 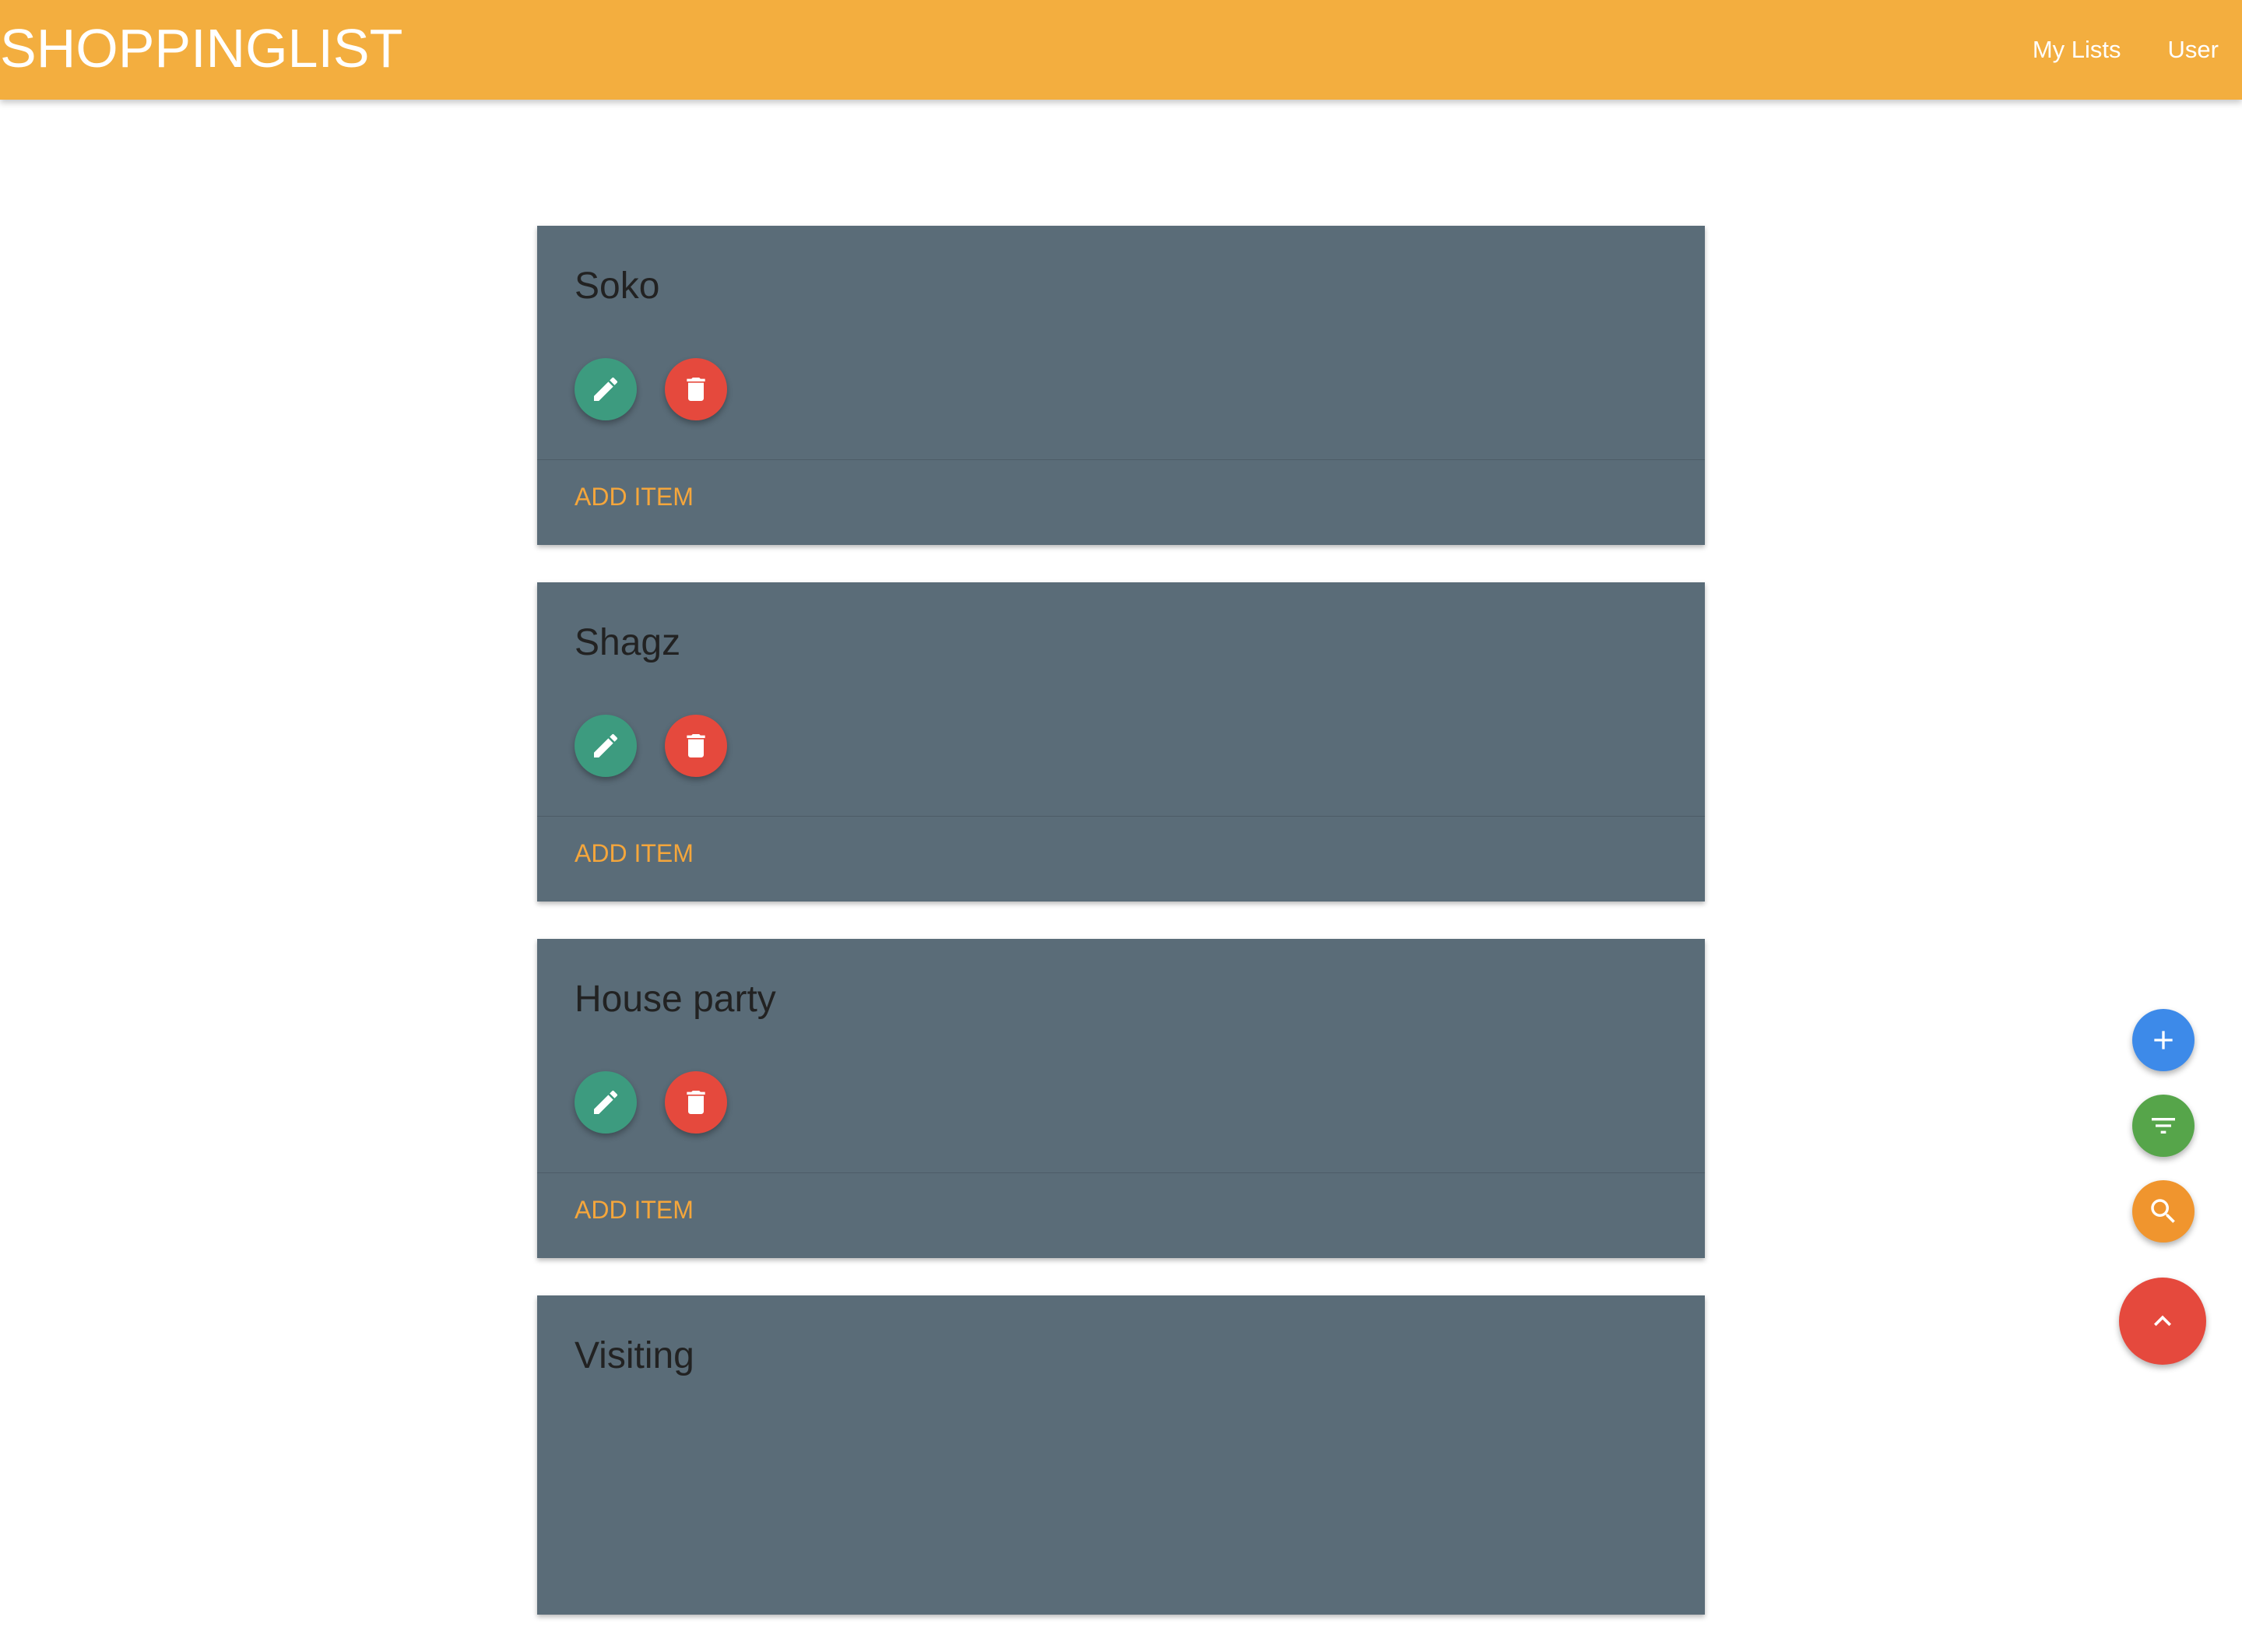 I want to click on list-card: Visiting, so click(x=1121, y=1455).